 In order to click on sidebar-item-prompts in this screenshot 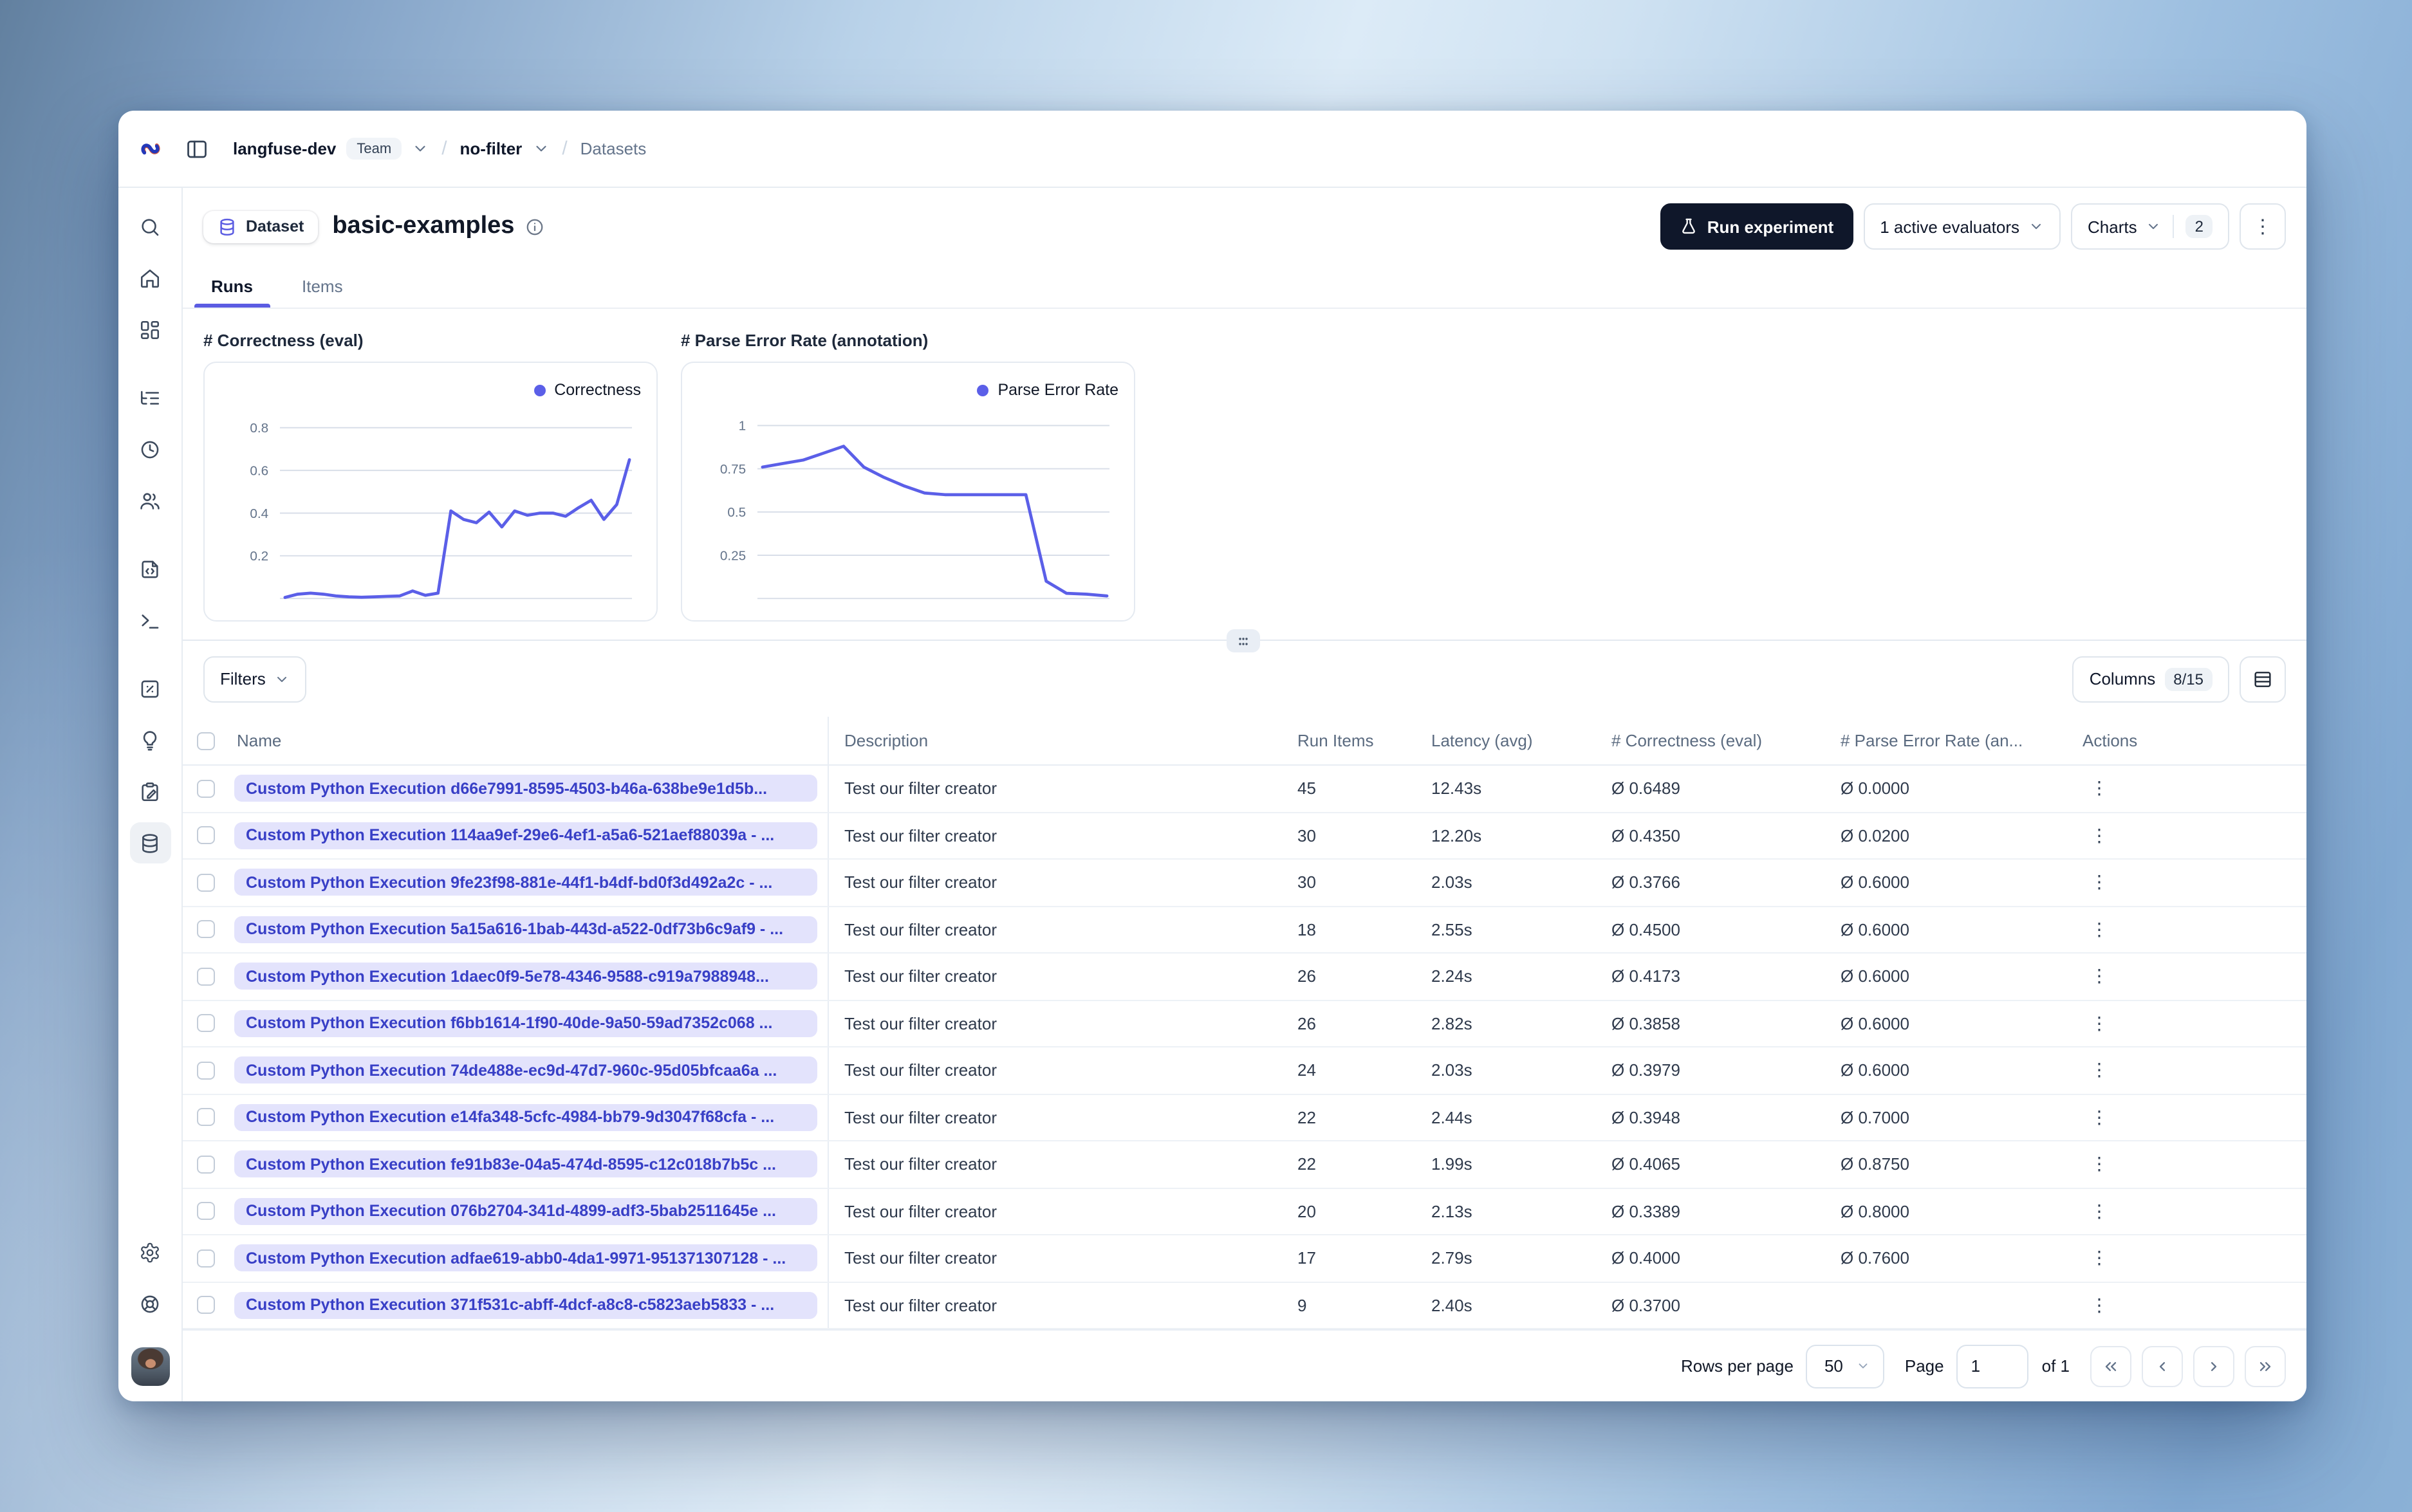, I will do `click(150, 568)`.